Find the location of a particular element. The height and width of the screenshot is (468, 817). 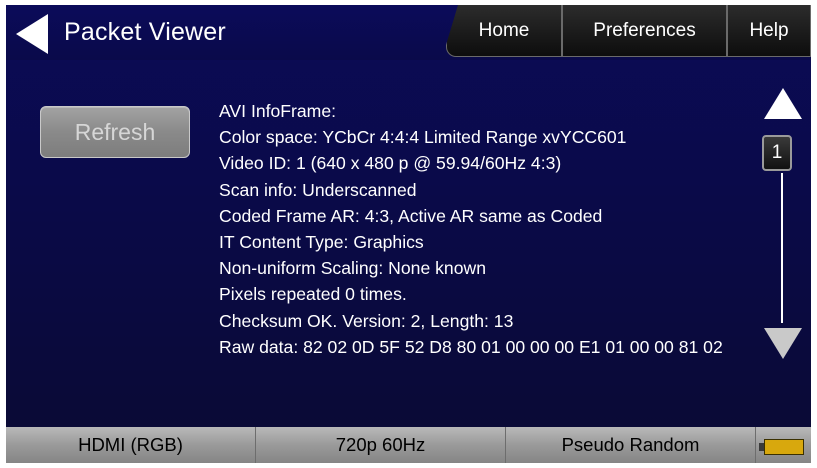

triangle-down-icon is located at coordinates (783, 343).